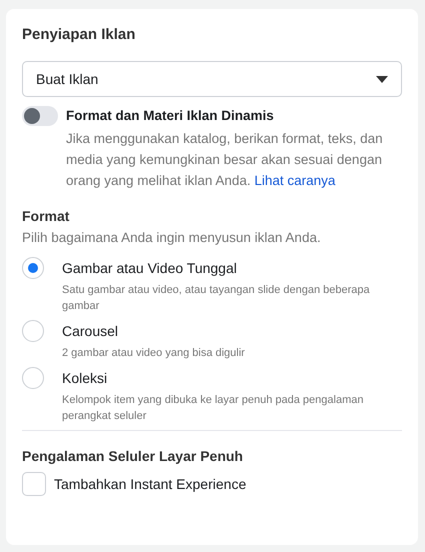 This screenshot has width=425, height=552. Describe the element at coordinates (295, 180) in the screenshot. I see `learn-more-link: Lihat caranya` at that location.